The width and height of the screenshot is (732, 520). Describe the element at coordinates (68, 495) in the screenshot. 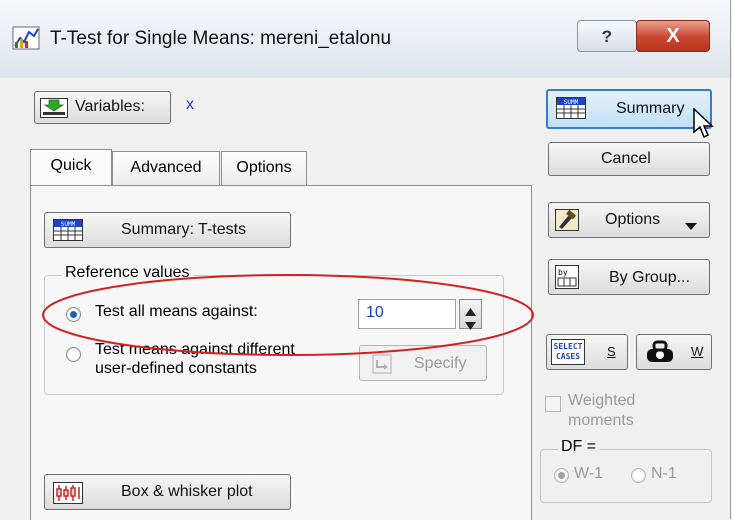

I see `box-whisker-icon` at that location.